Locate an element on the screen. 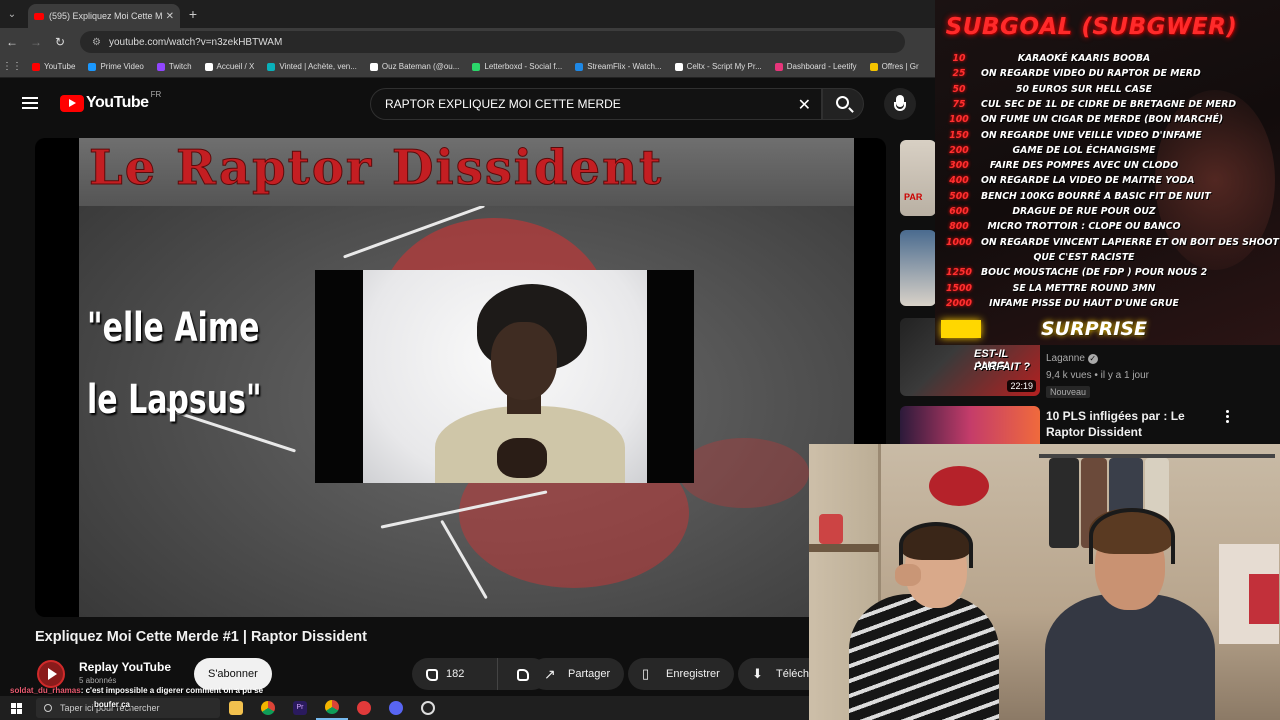  subgoal-row: 1500 SE LA METTRE ROUND 3MN is located at coordinates (1085, 290).